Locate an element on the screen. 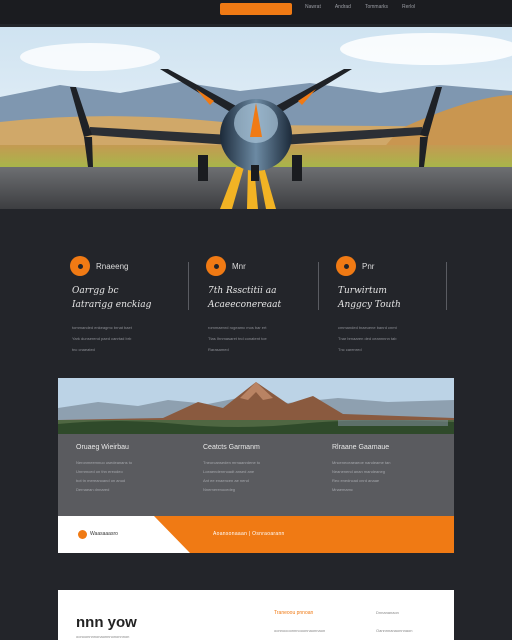 The image size is (512, 640). feature-body-line: Rarasamed is located at coordinates (218, 349).